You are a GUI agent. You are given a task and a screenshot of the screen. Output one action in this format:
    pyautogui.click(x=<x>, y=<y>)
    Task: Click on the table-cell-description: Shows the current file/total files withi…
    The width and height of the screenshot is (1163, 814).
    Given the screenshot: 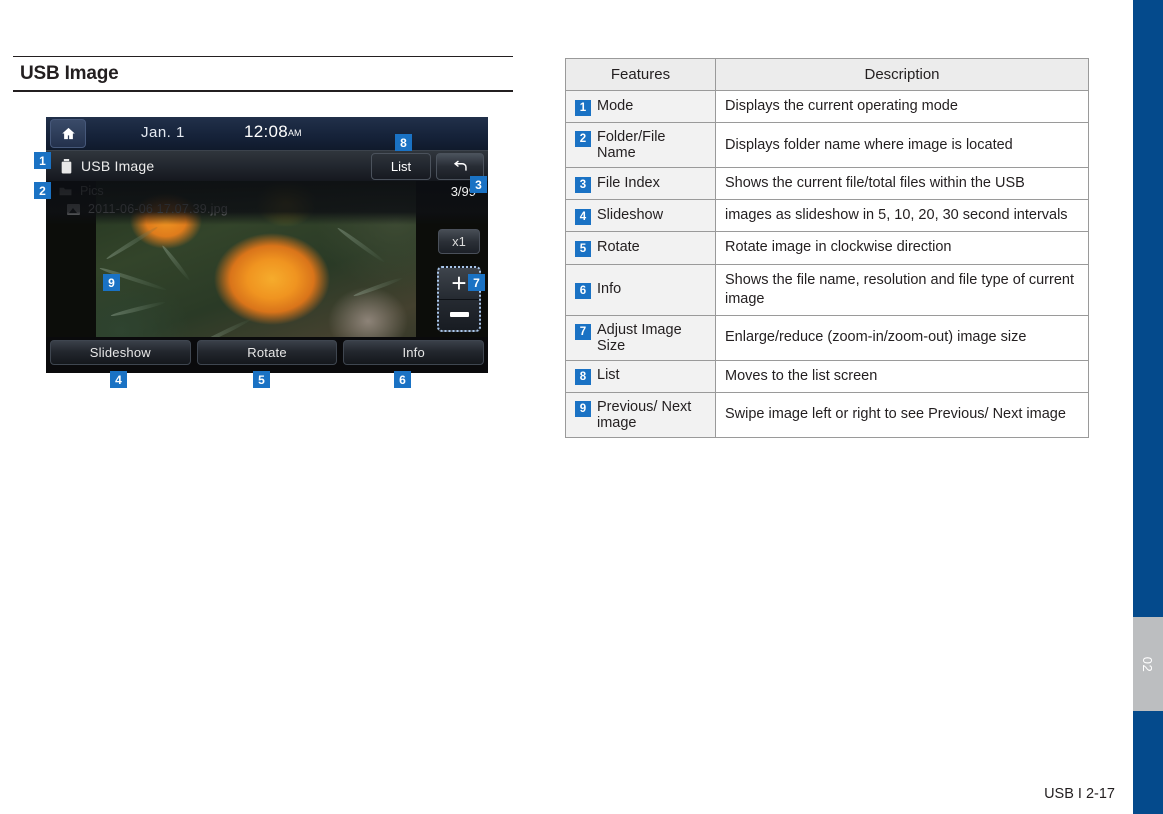 What is the action you would take?
    pyautogui.click(x=902, y=184)
    